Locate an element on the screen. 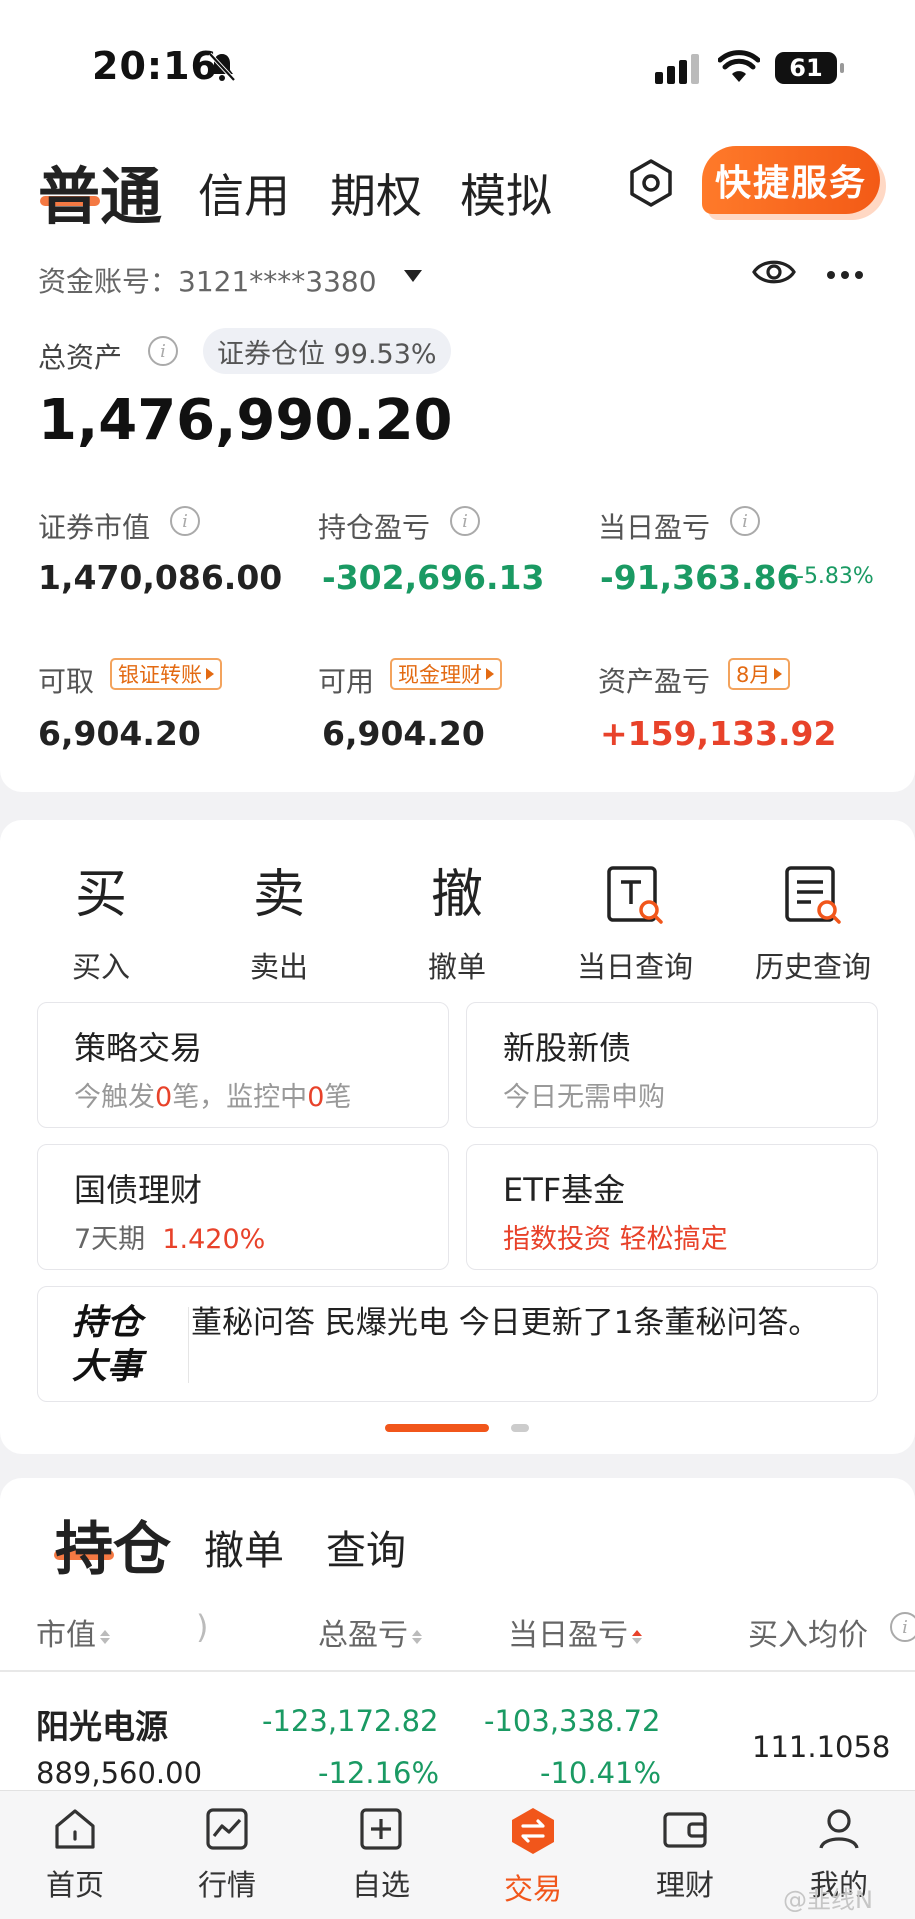 The image size is (915, 1919). holding-pl-value: -302,696.13 is located at coordinates (433, 577).